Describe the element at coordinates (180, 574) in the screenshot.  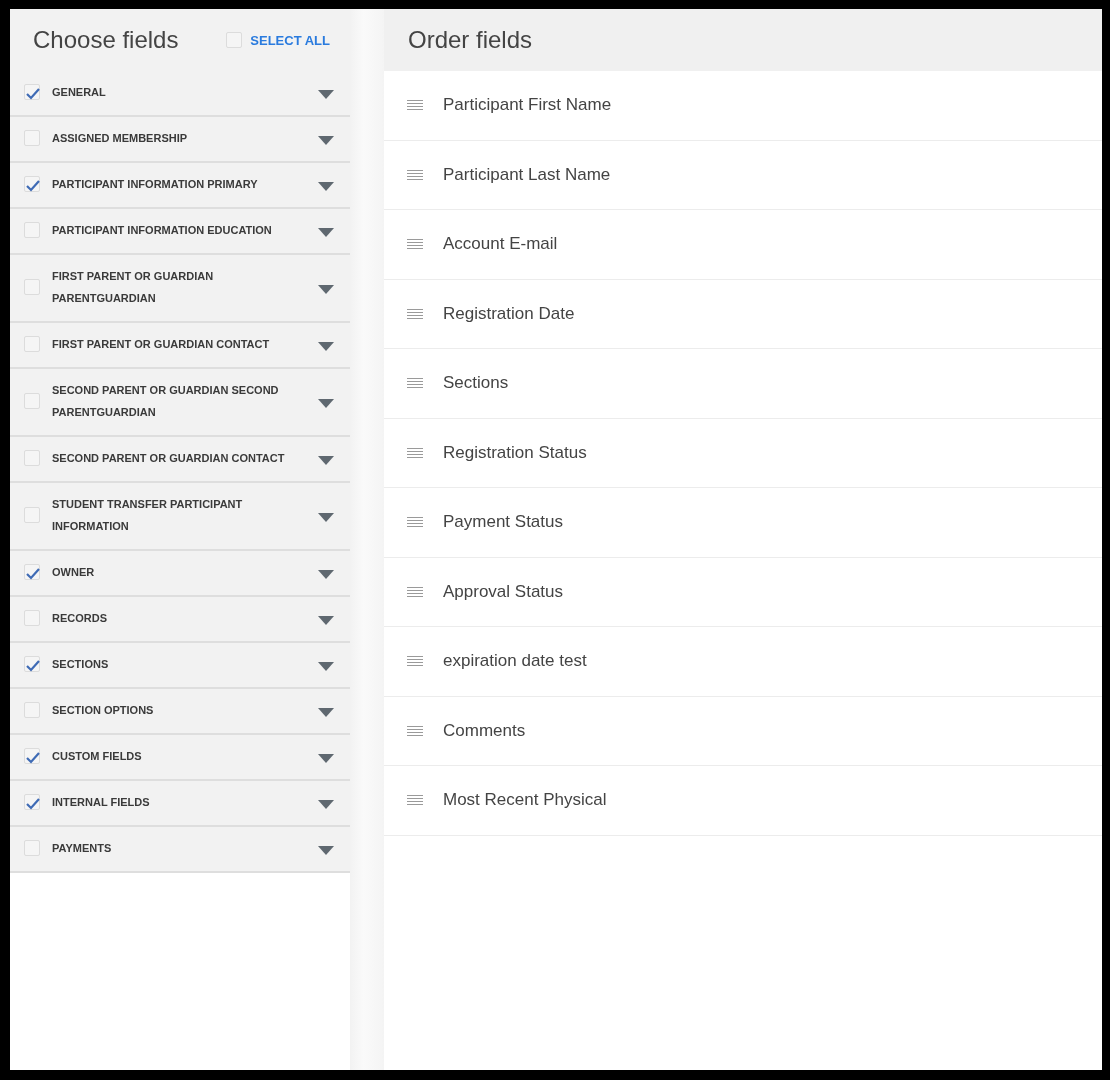
I see `field-group-row: OWNER` at that location.